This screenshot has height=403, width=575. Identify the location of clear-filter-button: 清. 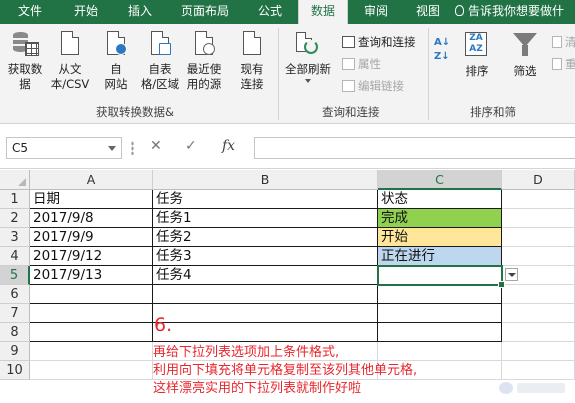
(563, 42).